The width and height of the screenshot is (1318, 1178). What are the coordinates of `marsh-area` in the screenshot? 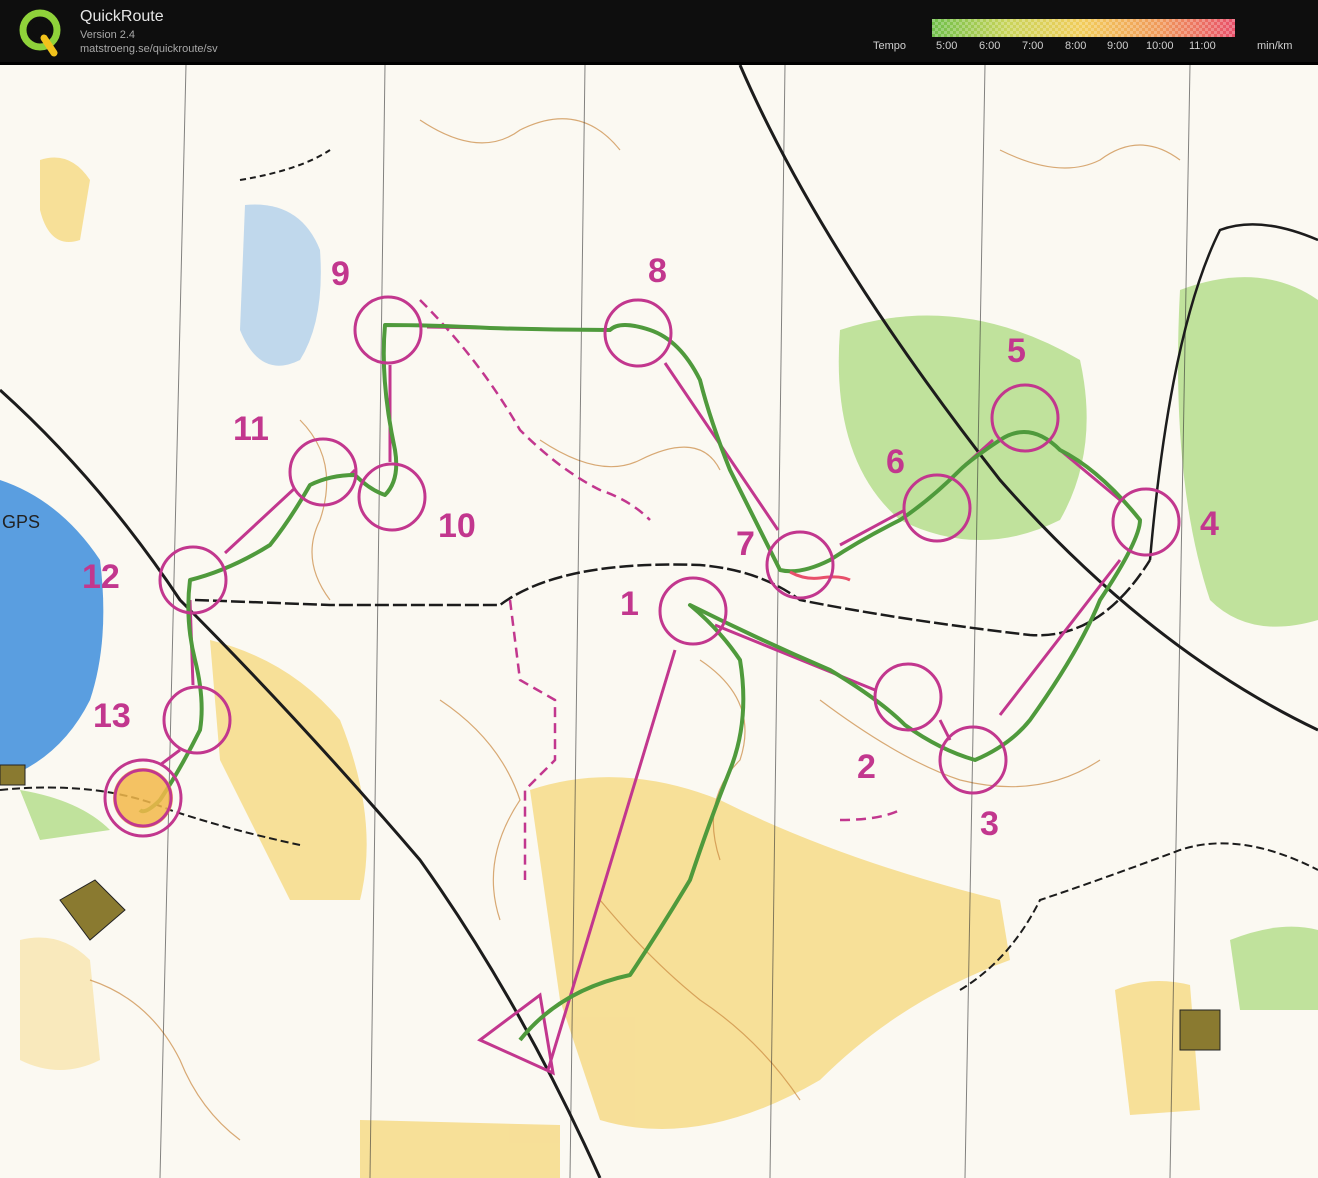 It's located at (280, 285).